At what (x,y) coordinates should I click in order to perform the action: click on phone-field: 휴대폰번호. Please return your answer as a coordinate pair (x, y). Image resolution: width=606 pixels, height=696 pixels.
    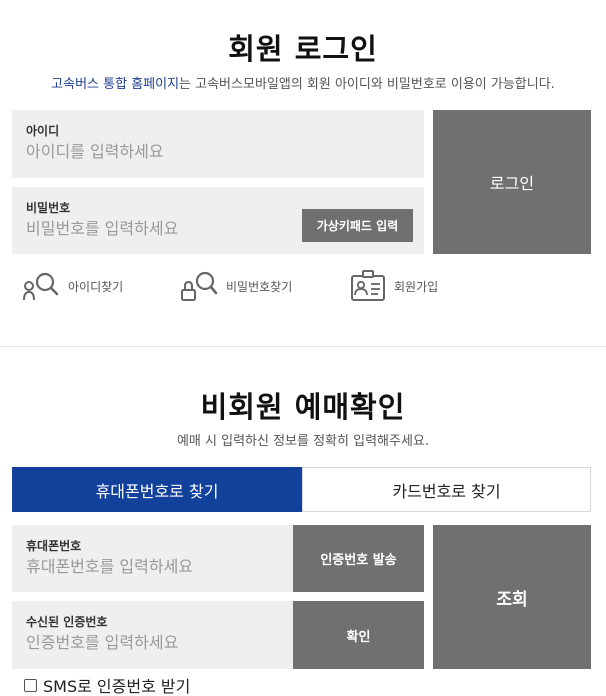
    Looking at the image, I should click on (152, 558).